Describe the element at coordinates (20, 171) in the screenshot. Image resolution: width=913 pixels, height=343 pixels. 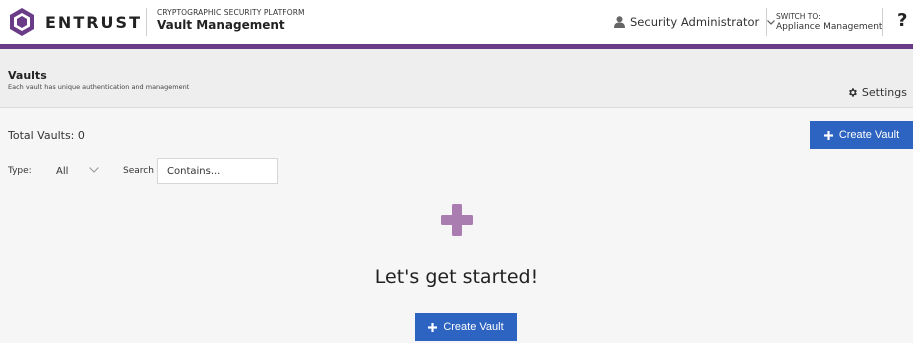
I see `type-filter-label: Type:` at that location.